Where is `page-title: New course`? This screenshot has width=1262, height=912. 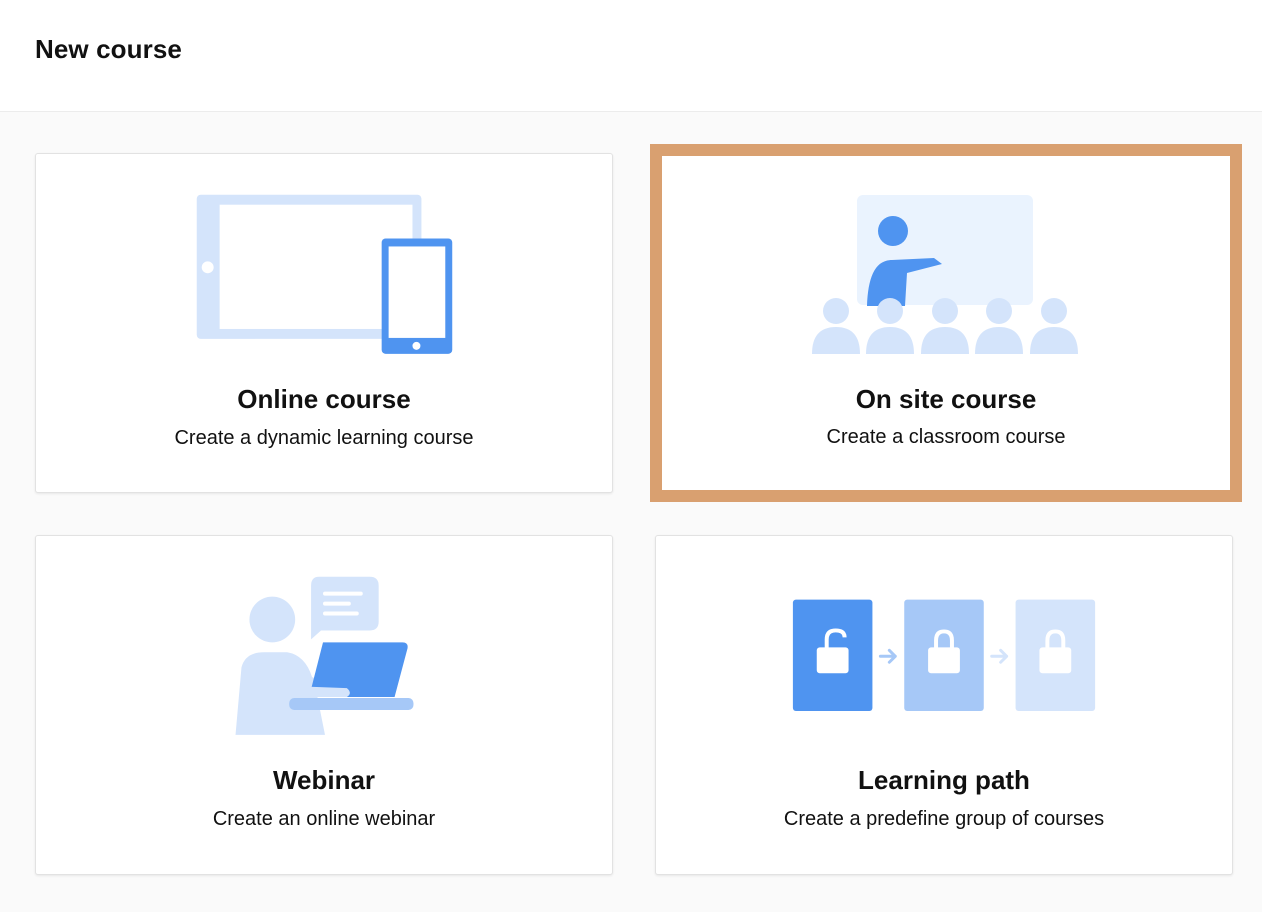 page-title: New course is located at coordinates (108, 49).